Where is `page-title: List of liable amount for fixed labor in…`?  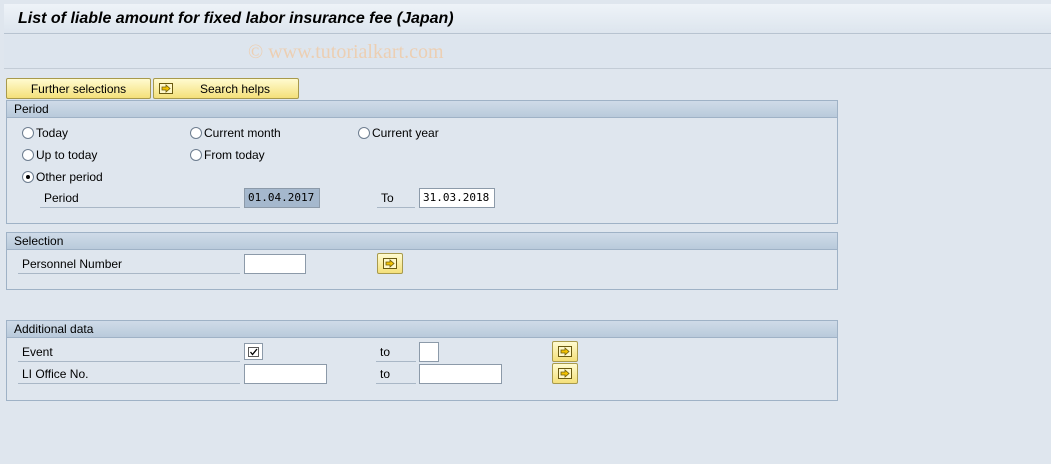 page-title: List of liable amount for fixed labor in… is located at coordinates (236, 18).